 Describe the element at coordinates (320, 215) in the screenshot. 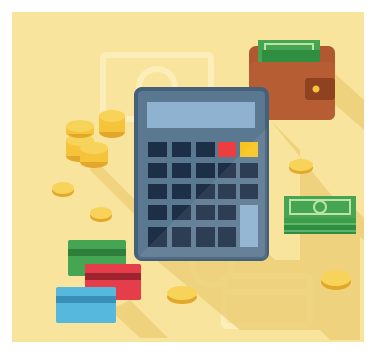

I see `cash-stack-icon` at that location.